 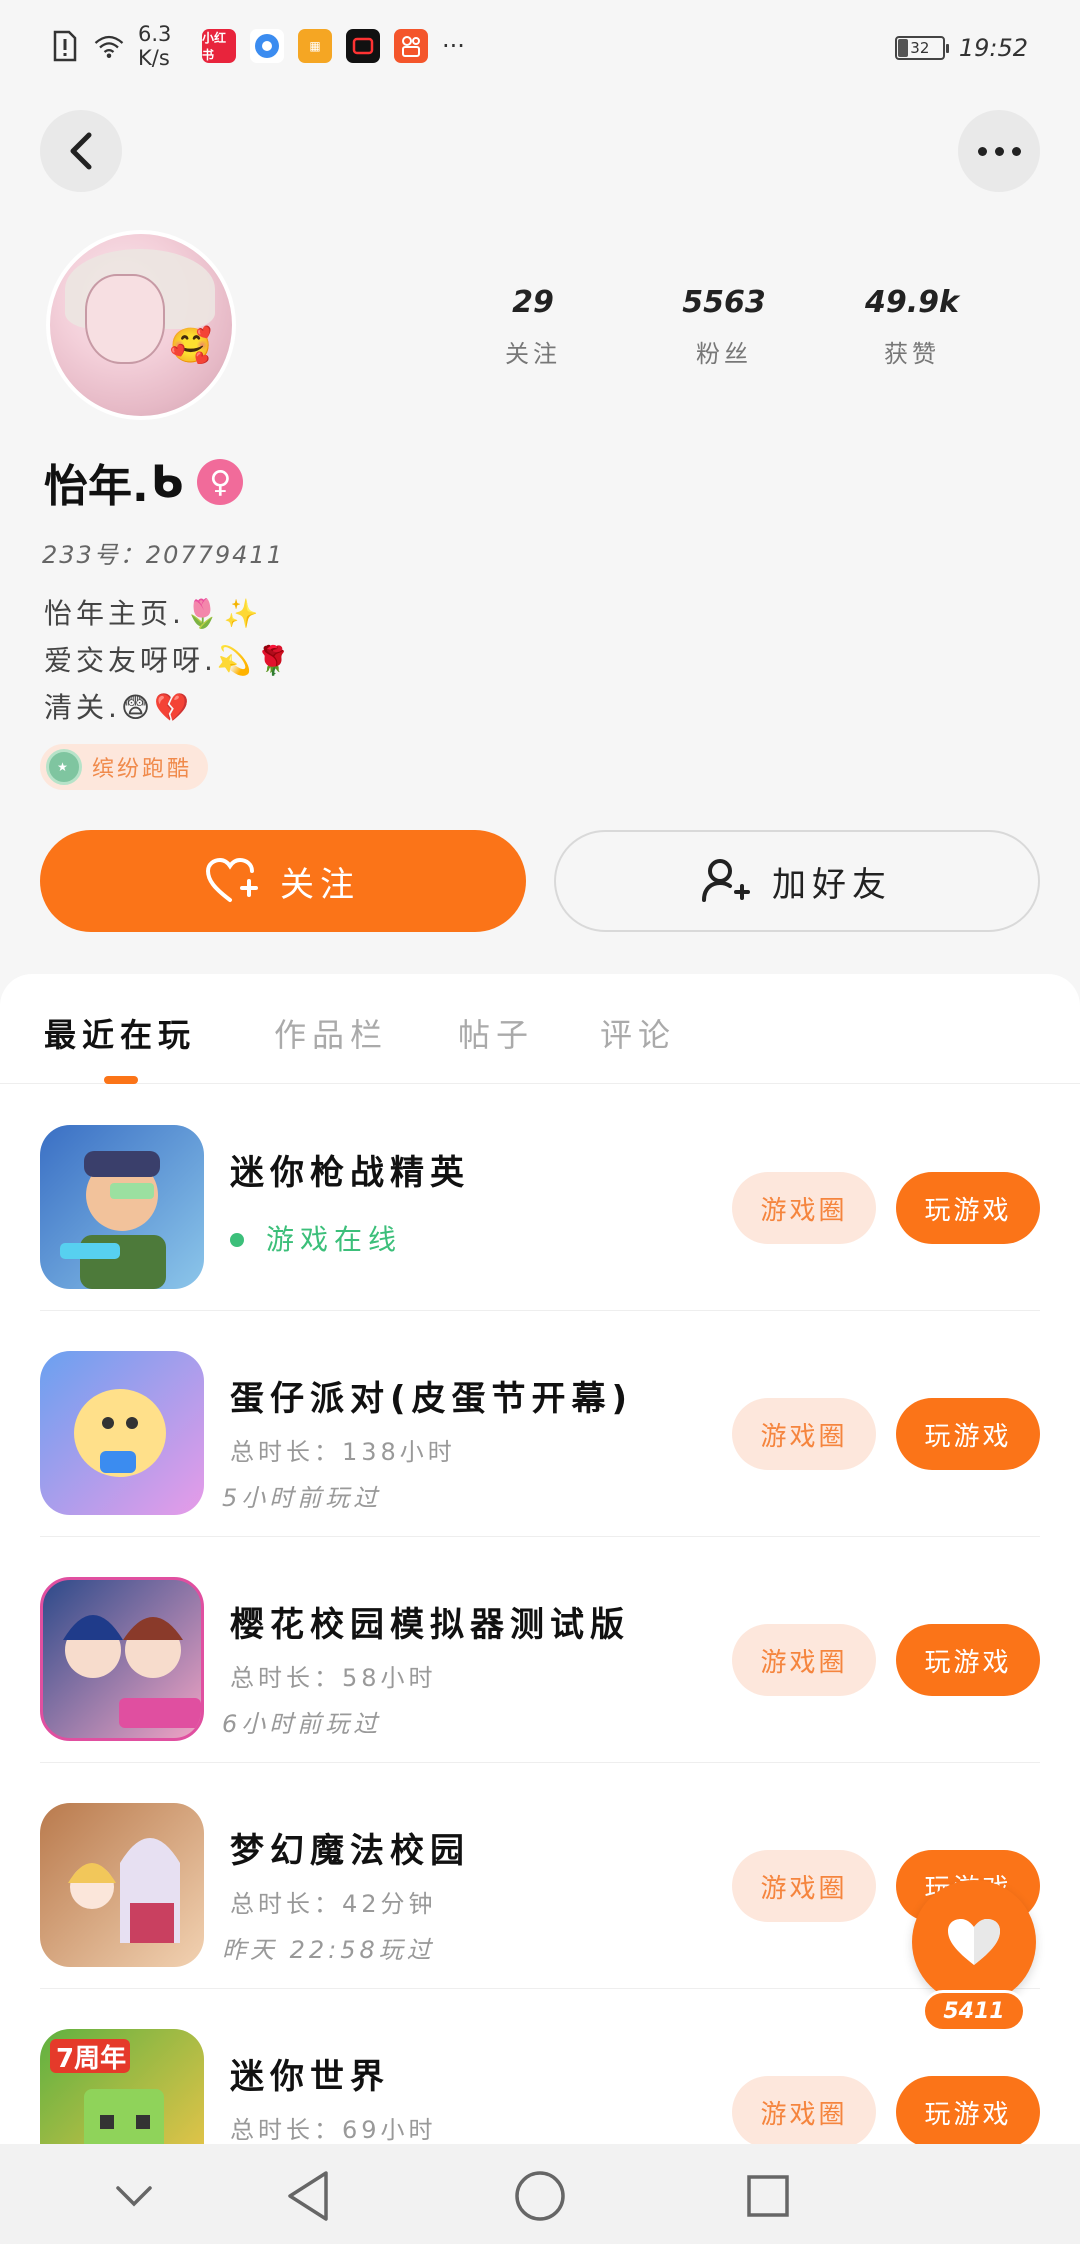 What do you see at coordinates (302, 1498) in the screenshot?
I see `last-played: 5小时前玩过` at bounding box center [302, 1498].